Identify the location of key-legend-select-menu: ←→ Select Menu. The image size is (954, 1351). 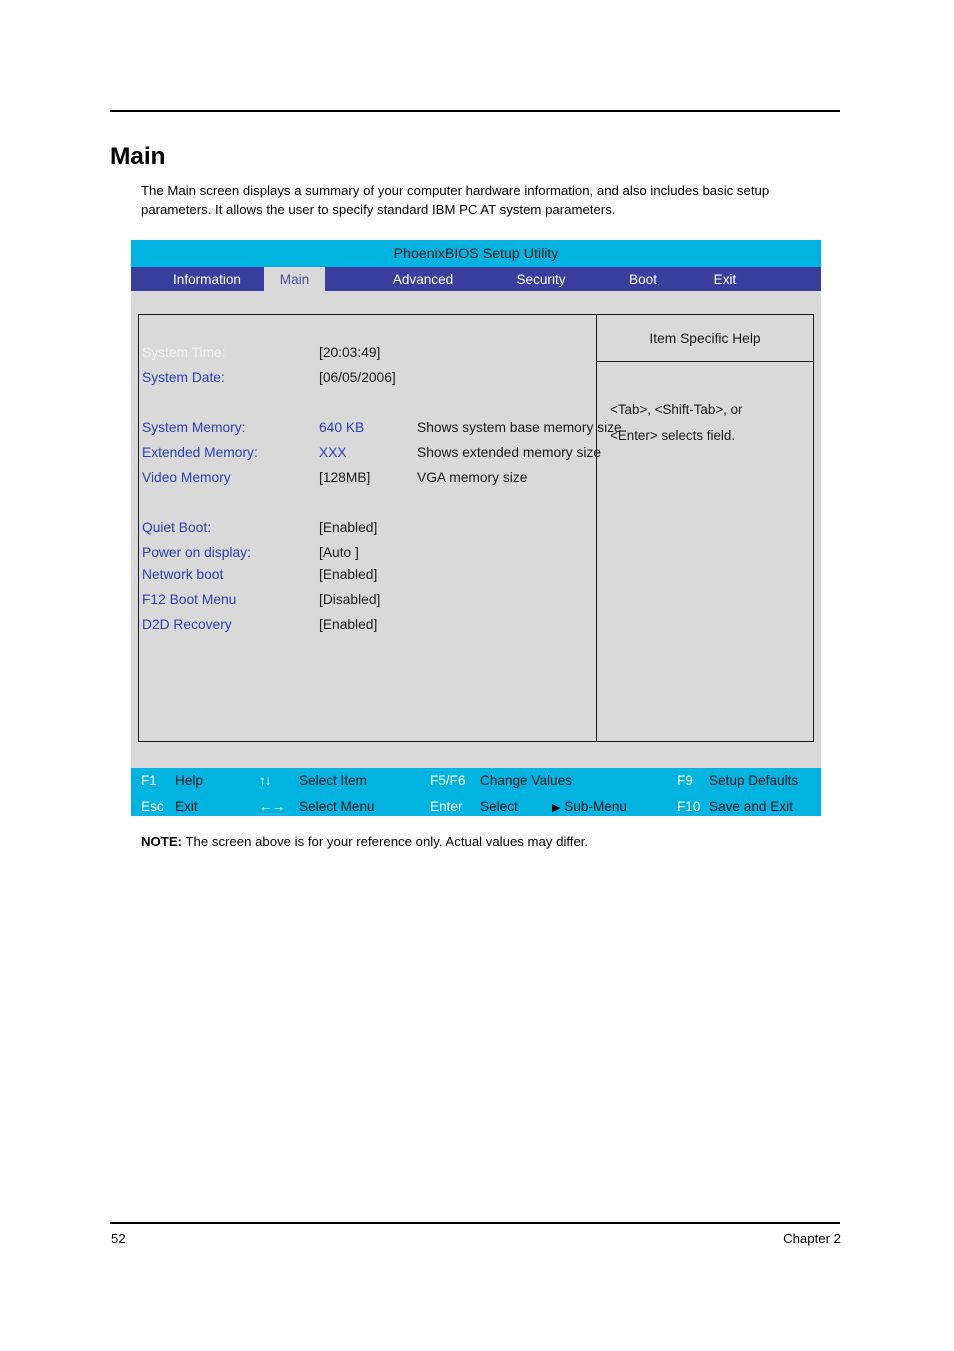
(317, 807).